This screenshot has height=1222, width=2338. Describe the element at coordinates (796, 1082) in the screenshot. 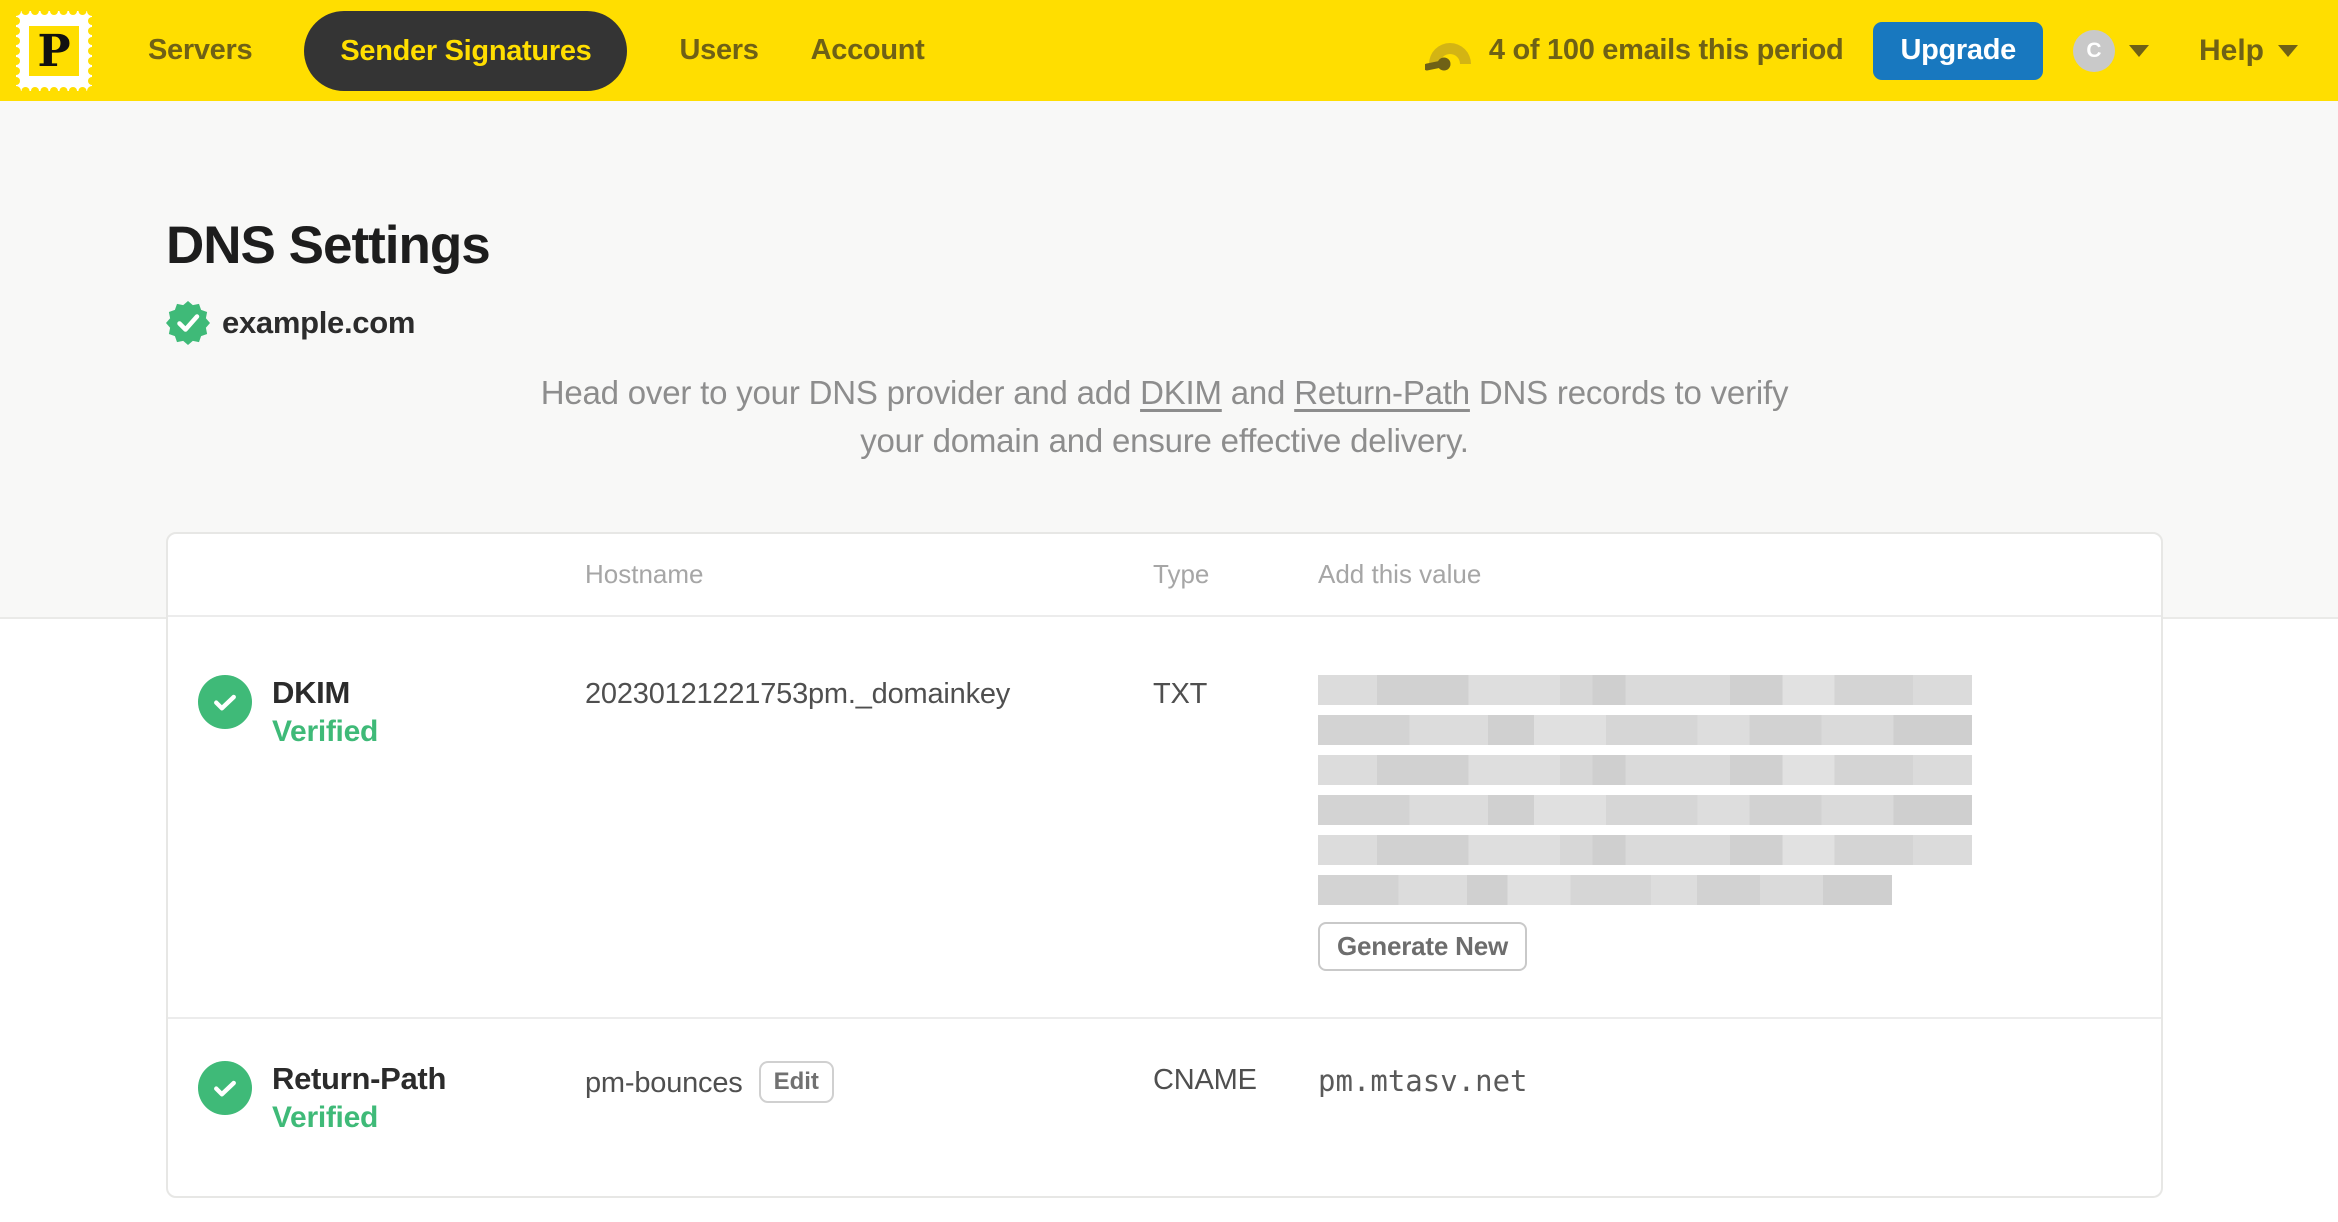

I see `edit-button: Edit` at that location.